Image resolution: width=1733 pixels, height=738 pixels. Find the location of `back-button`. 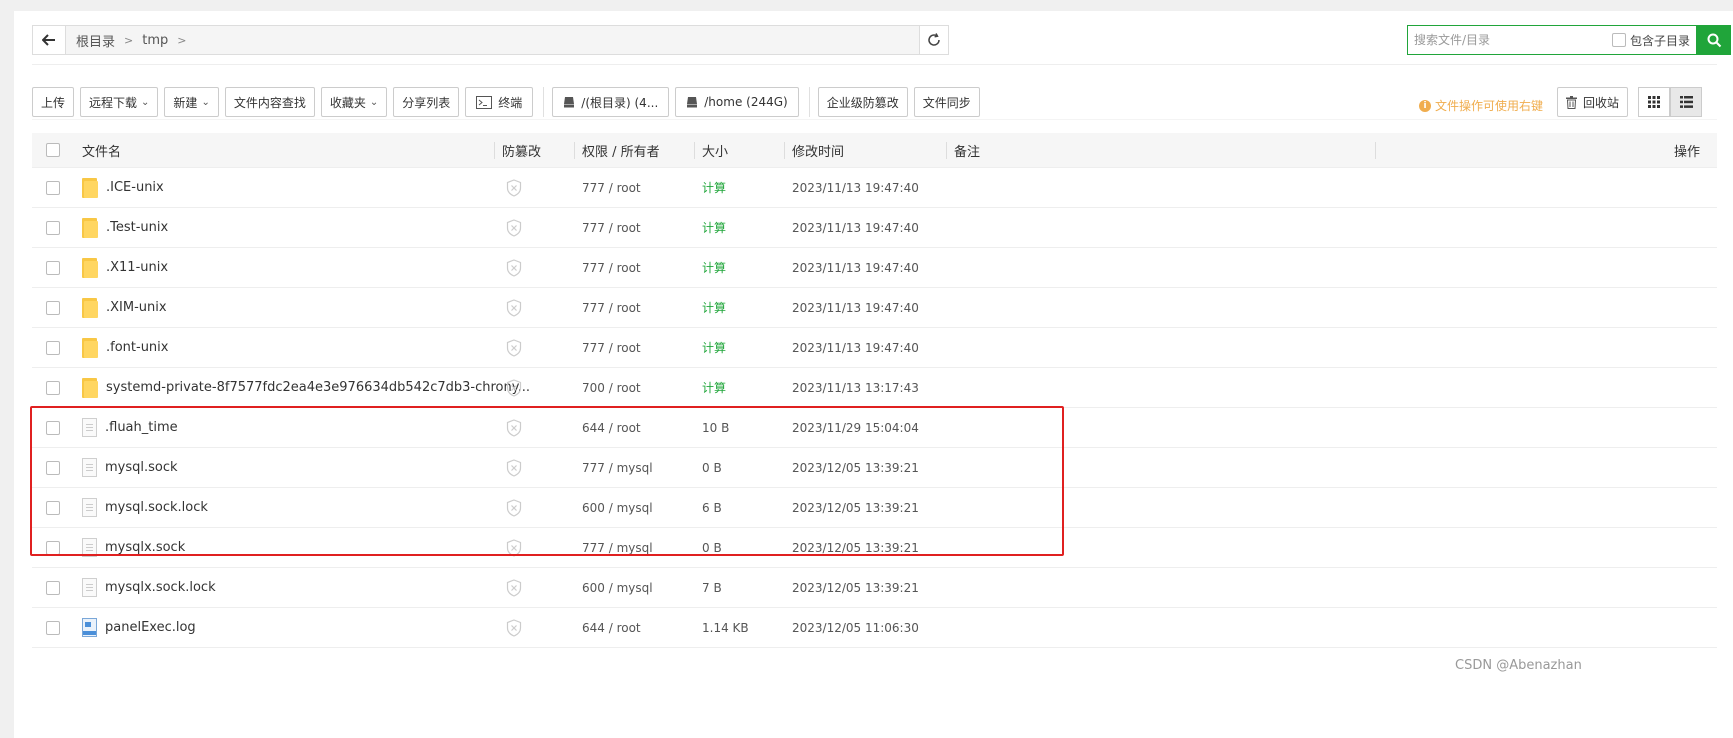

back-button is located at coordinates (49, 40).